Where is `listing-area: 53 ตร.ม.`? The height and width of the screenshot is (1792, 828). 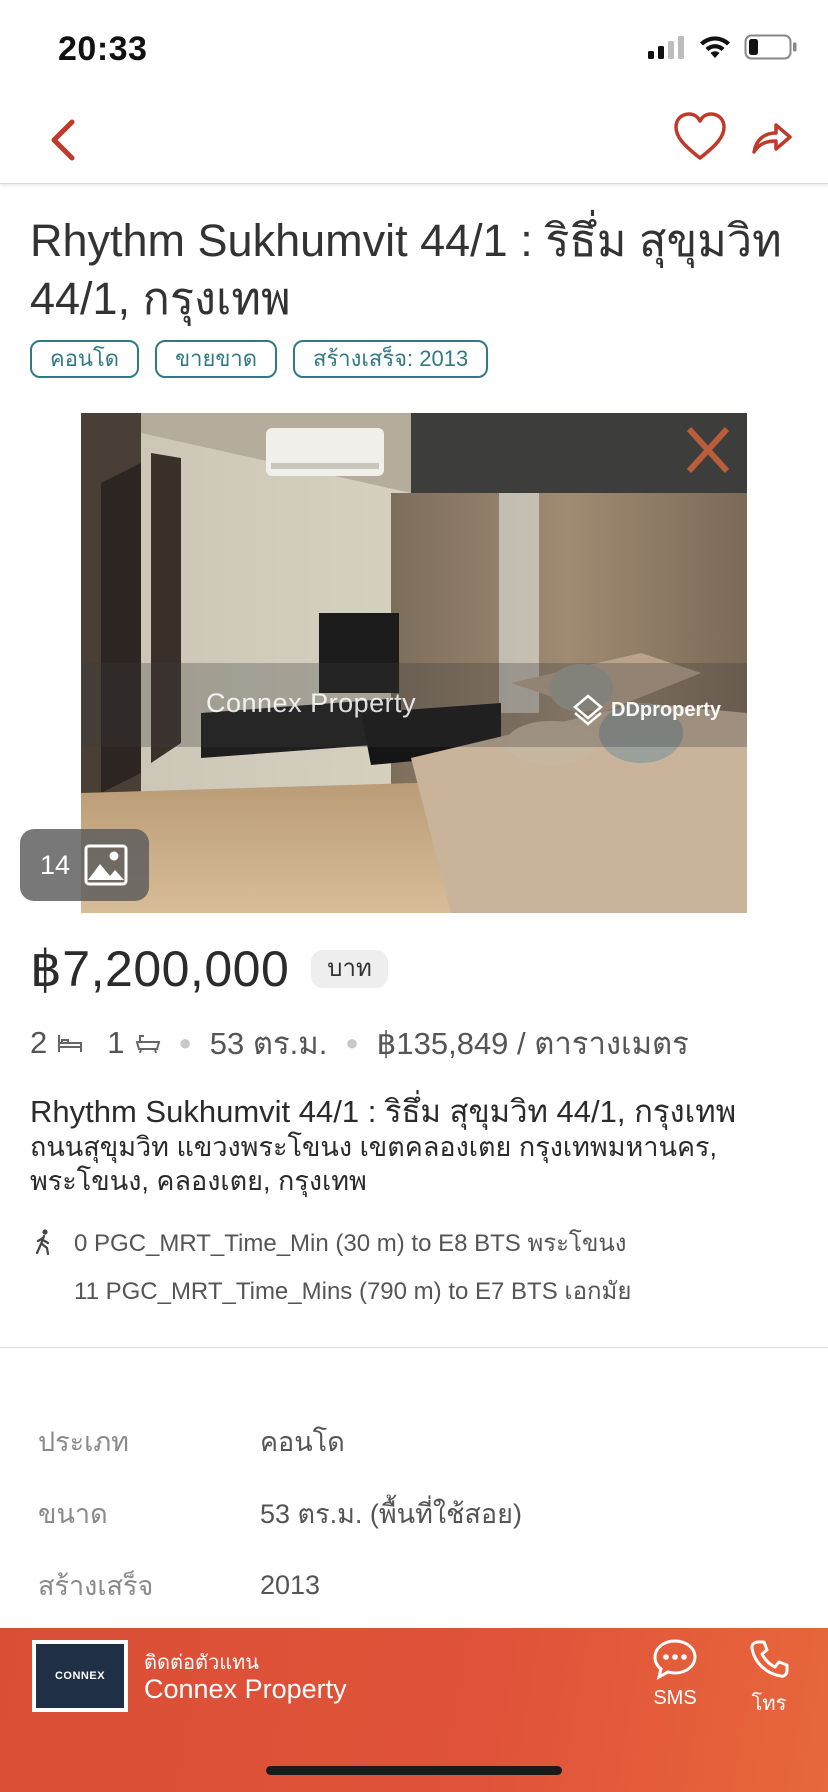
listing-area: 53 ตร.ม. is located at coordinates (268, 1043).